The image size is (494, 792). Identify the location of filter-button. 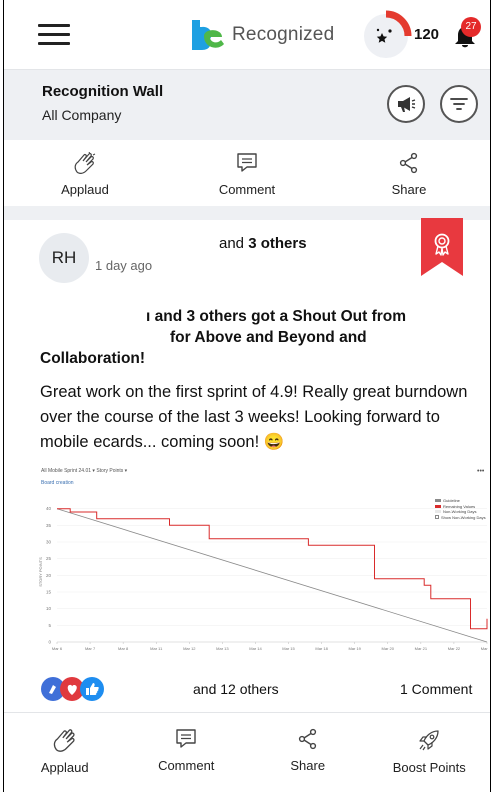
(459, 104).